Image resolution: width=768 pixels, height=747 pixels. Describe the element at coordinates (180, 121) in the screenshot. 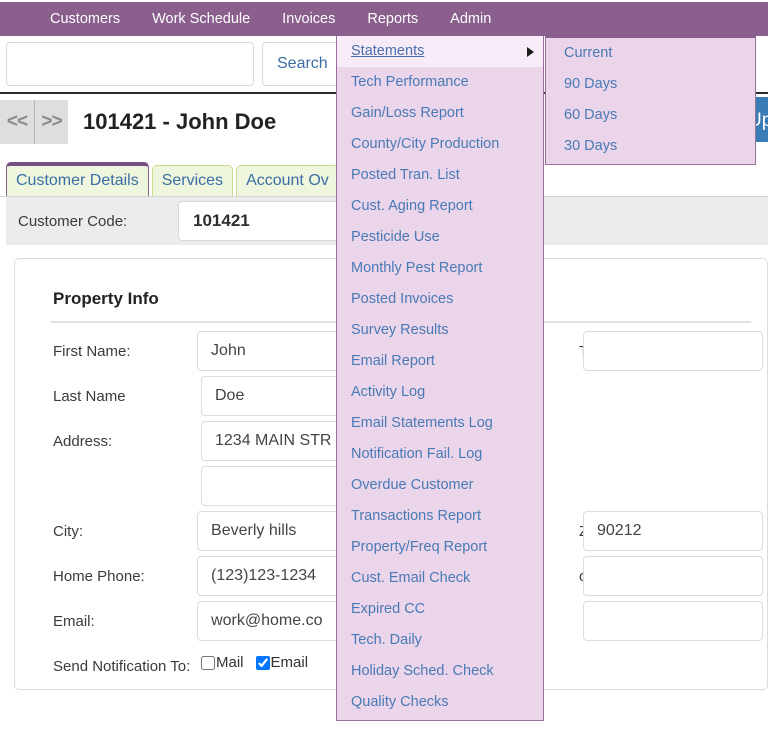

I see `page-title: 101421 - John Doe` at that location.